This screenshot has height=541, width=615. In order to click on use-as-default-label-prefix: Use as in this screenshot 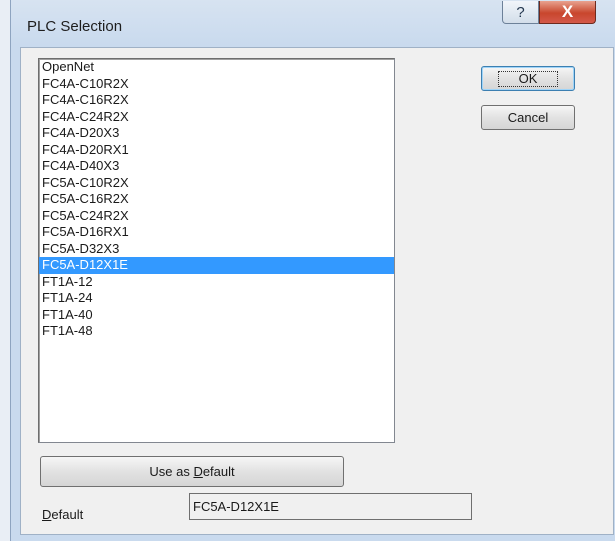, I will do `click(171, 471)`.